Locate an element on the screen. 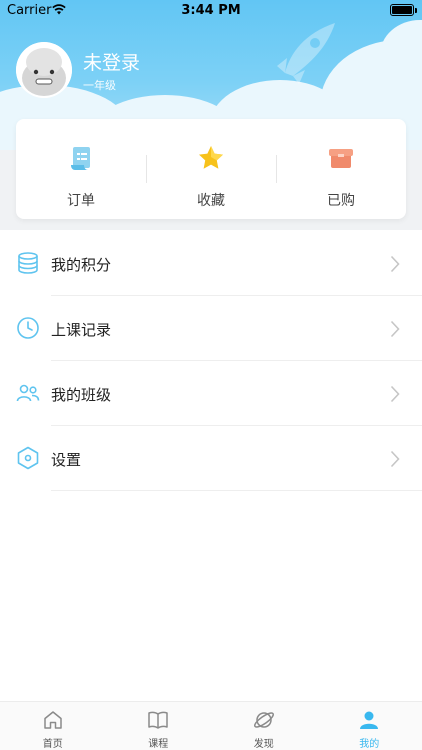 This screenshot has width=422, height=750. status-time: 3:44 PM is located at coordinates (211, 10).